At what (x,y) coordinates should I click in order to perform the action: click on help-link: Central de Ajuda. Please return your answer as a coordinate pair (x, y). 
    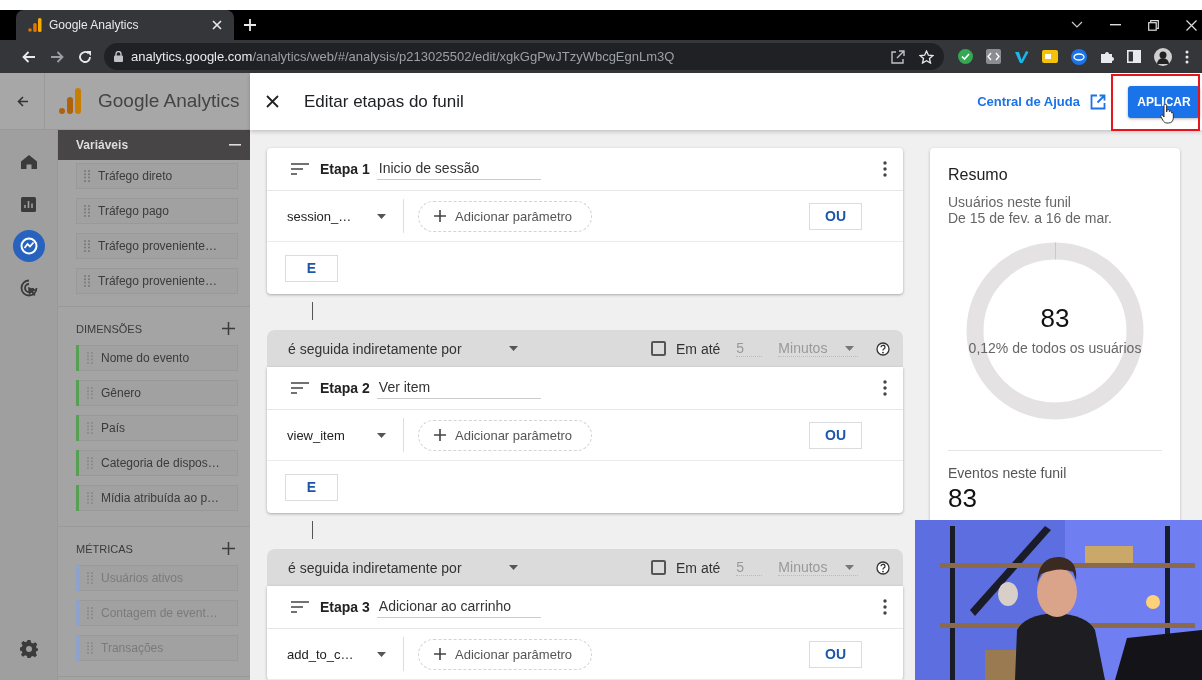
    Looking at the image, I should click on (1028, 101).